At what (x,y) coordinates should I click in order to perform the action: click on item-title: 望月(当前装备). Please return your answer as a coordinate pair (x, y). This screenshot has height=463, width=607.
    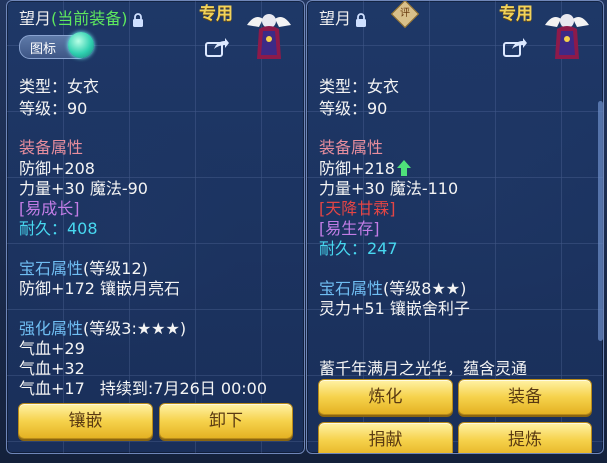
    Looking at the image, I should click on (81, 17).